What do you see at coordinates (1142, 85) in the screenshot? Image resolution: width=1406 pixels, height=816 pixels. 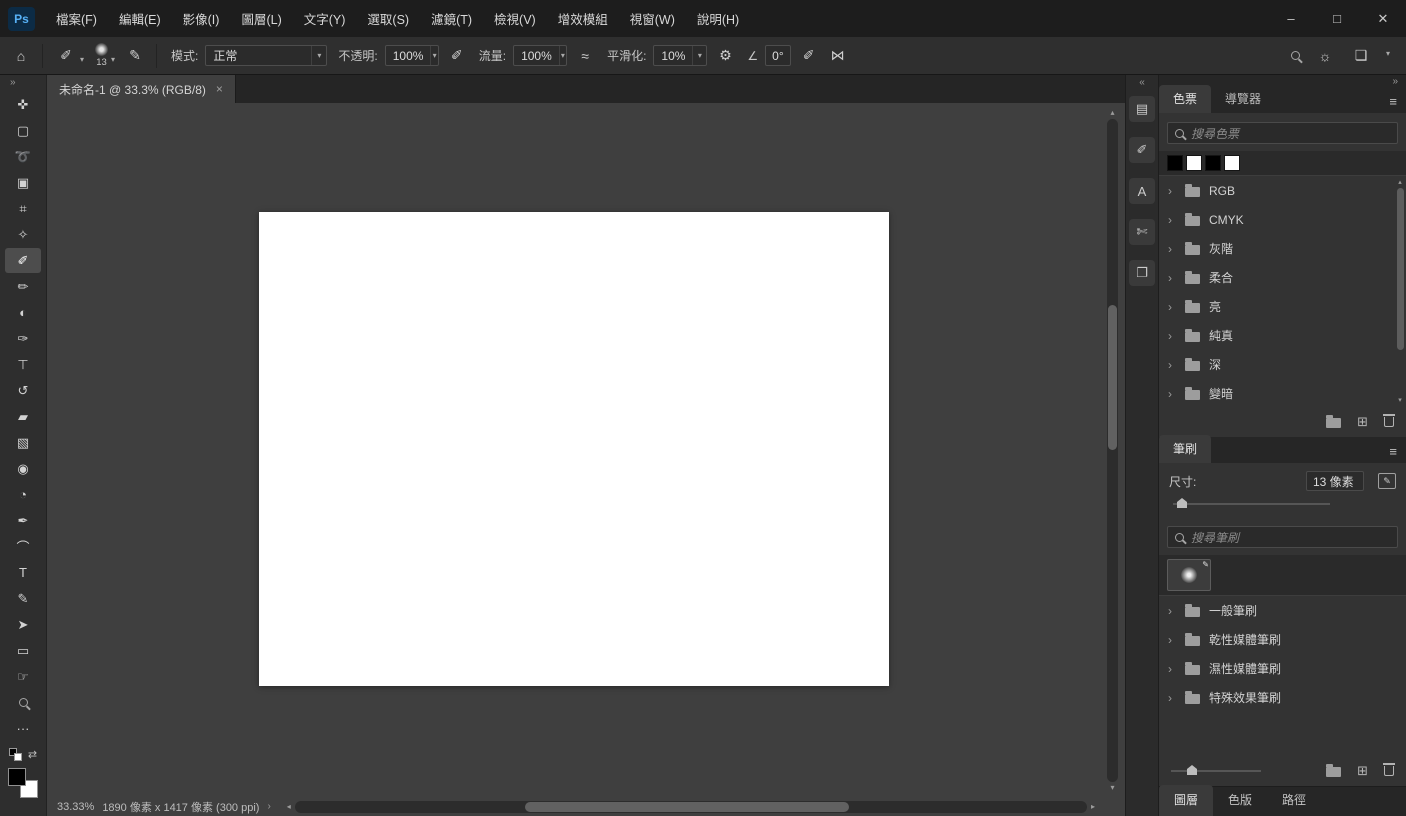 I see `dock-collapse-icon: «` at bounding box center [1142, 85].